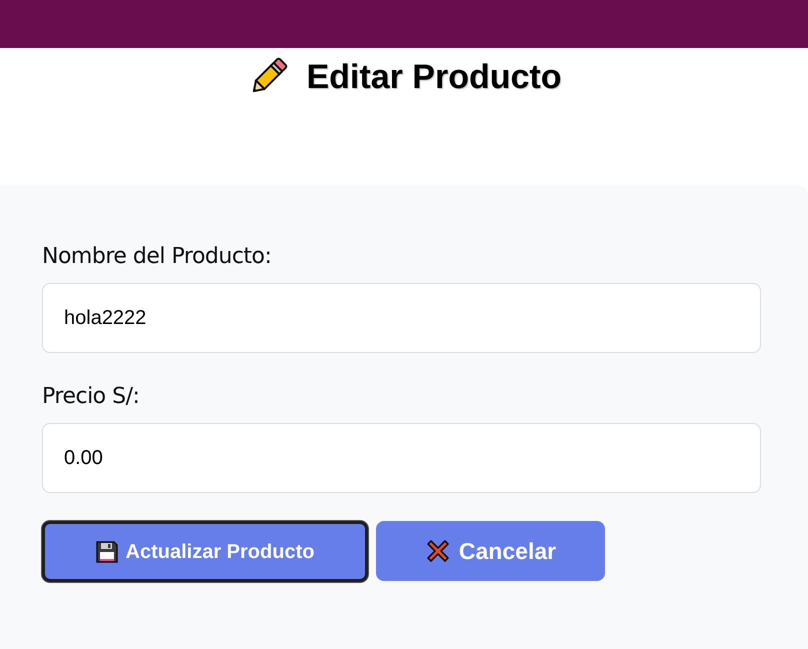 The width and height of the screenshot is (808, 649). I want to click on field-label: Nombre del Producto:, so click(157, 257).